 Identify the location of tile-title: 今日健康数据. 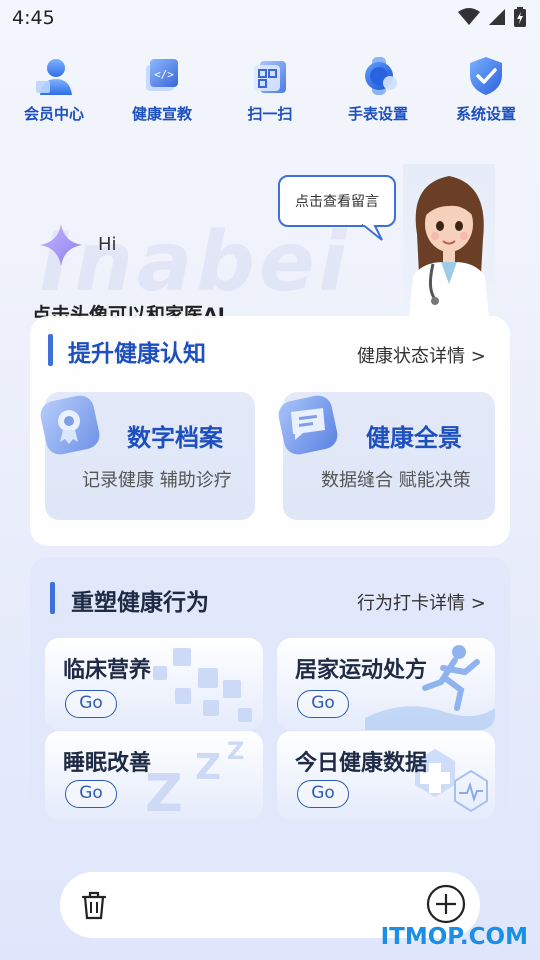
(361, 763).